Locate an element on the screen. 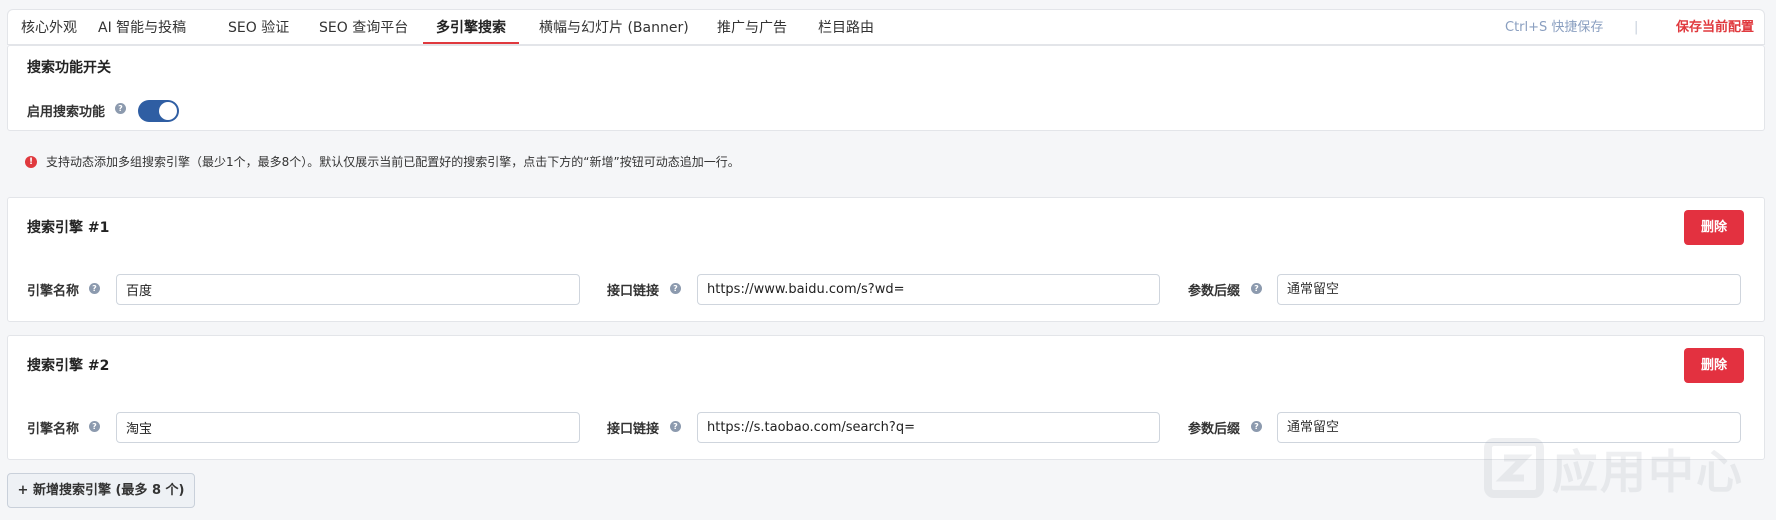  enable-search-toggle is located at coordinates (158, 111).